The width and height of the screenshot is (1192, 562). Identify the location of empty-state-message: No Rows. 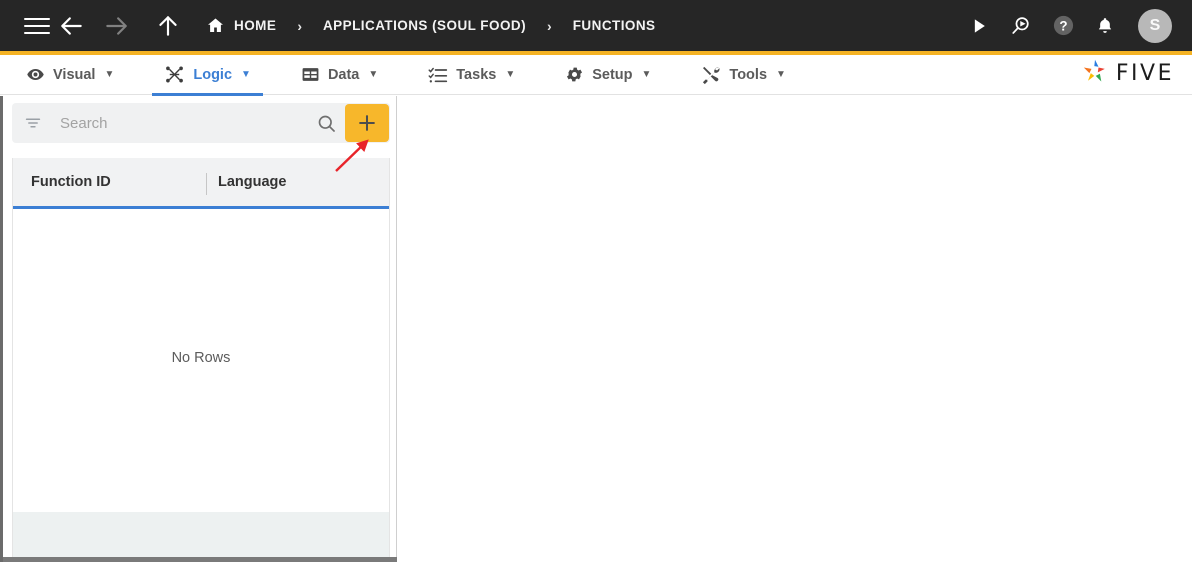
(201, 358).